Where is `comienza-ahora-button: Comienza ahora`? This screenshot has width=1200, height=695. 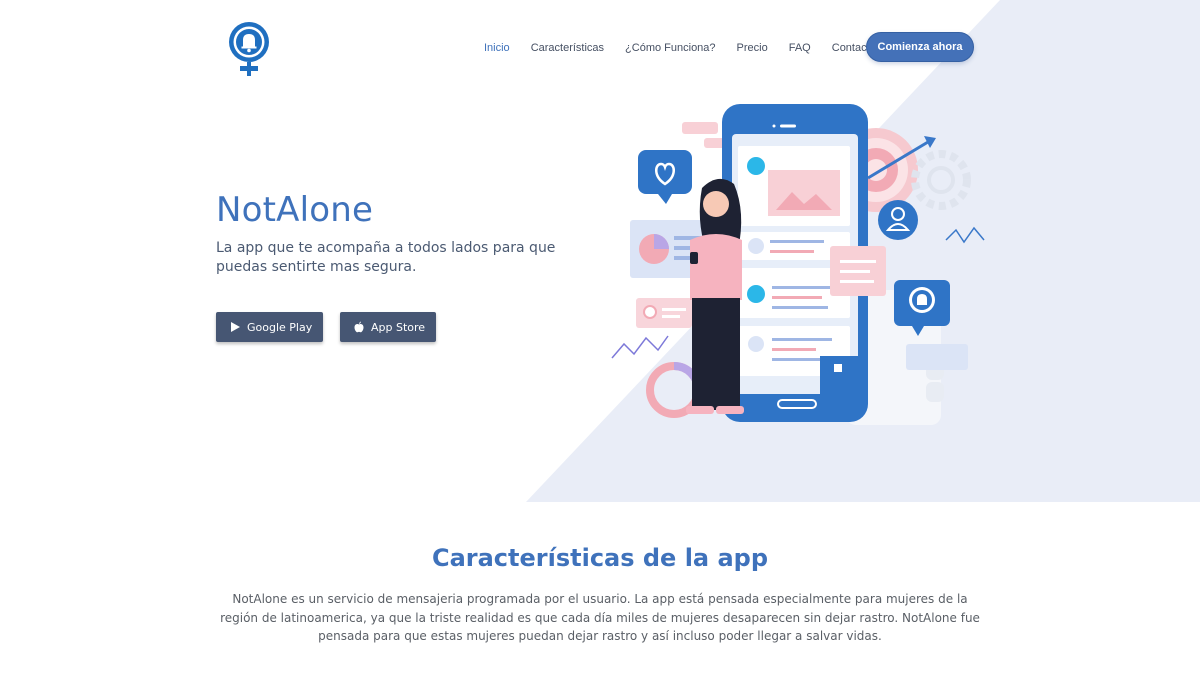
comienza-ahora-button: Comienza ahora is located at coordinates (920, 47).